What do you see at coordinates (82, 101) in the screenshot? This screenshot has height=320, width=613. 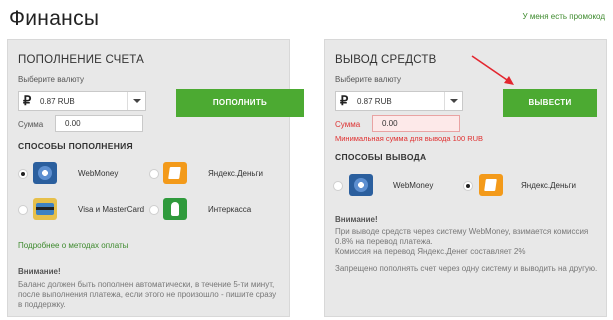 I see `deposit-currency-select: ₽ 0.87 RUB` at bounding box center [82, 101].